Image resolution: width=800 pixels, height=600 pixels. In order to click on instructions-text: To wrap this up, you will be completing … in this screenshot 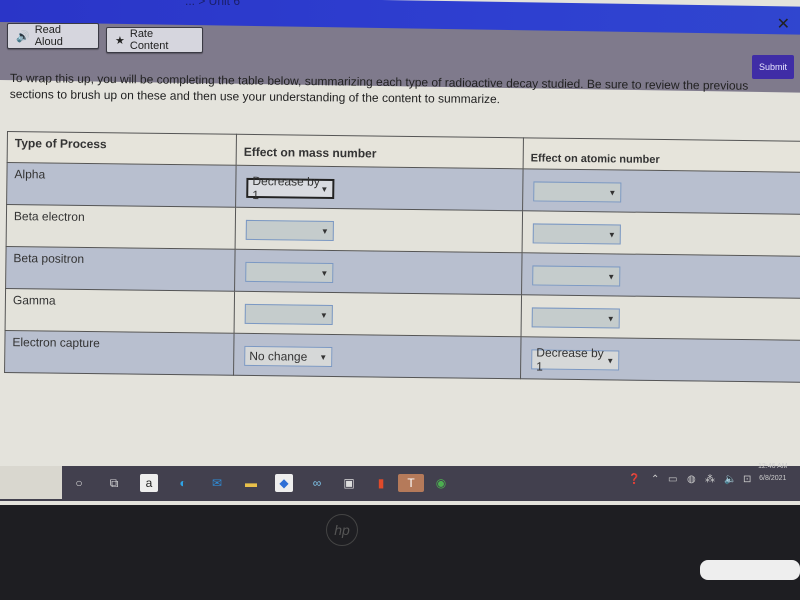, I will do `click(379, 88)`.